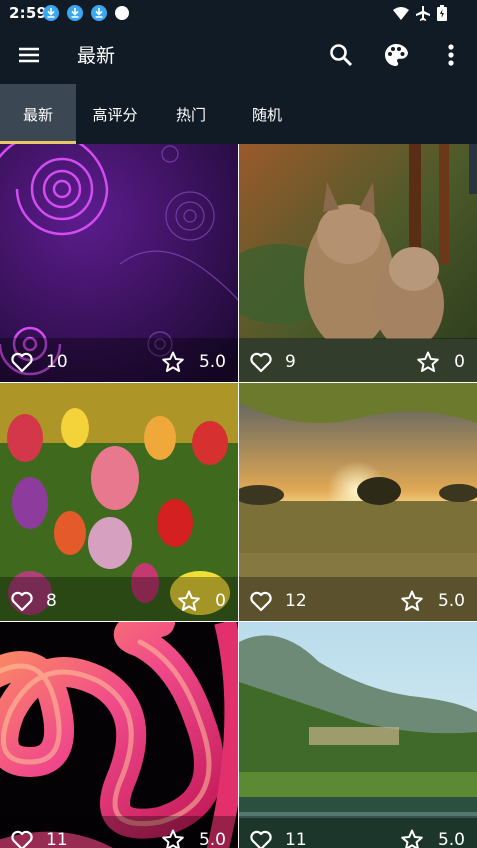 This screenshot has width=477, height=848. Describe the element at coordinates (238, 13) in the screenshot. I see `status-bar: 2:59` at that location.